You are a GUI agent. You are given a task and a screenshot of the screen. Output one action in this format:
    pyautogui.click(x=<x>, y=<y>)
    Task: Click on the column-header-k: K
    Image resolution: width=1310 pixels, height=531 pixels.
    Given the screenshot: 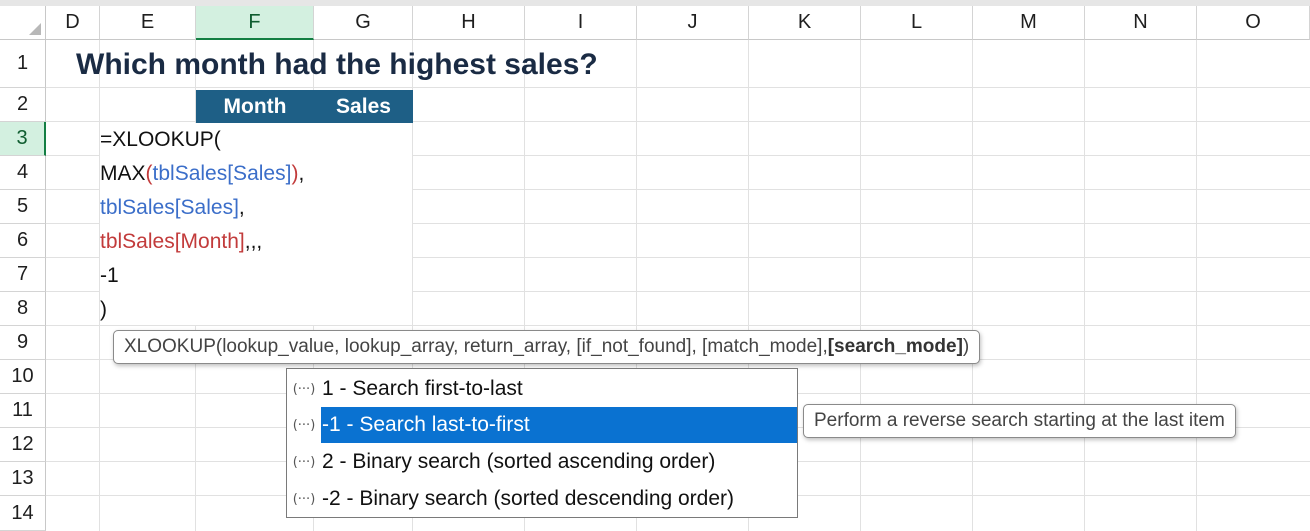 What is the action you would take?
    pyautogui.click(x=805, y=23)
    